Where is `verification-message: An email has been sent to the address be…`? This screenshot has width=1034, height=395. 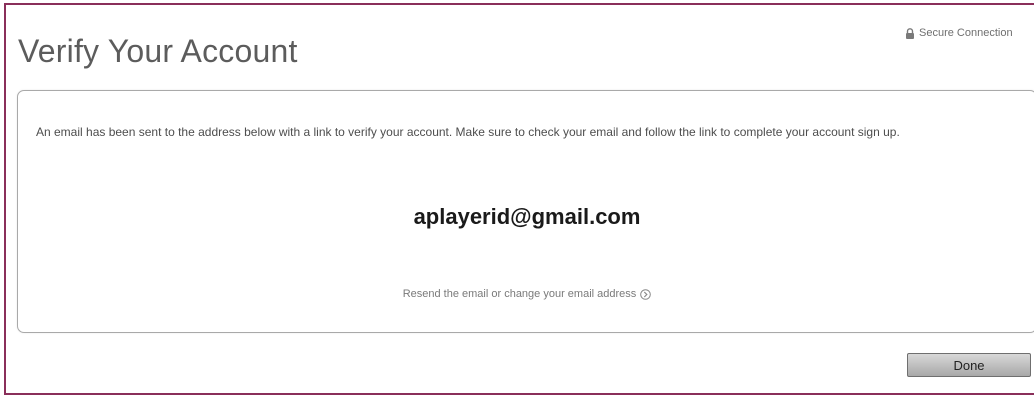 verification-message: An email has been sent to the address be… is located at coordinates (468, 132).